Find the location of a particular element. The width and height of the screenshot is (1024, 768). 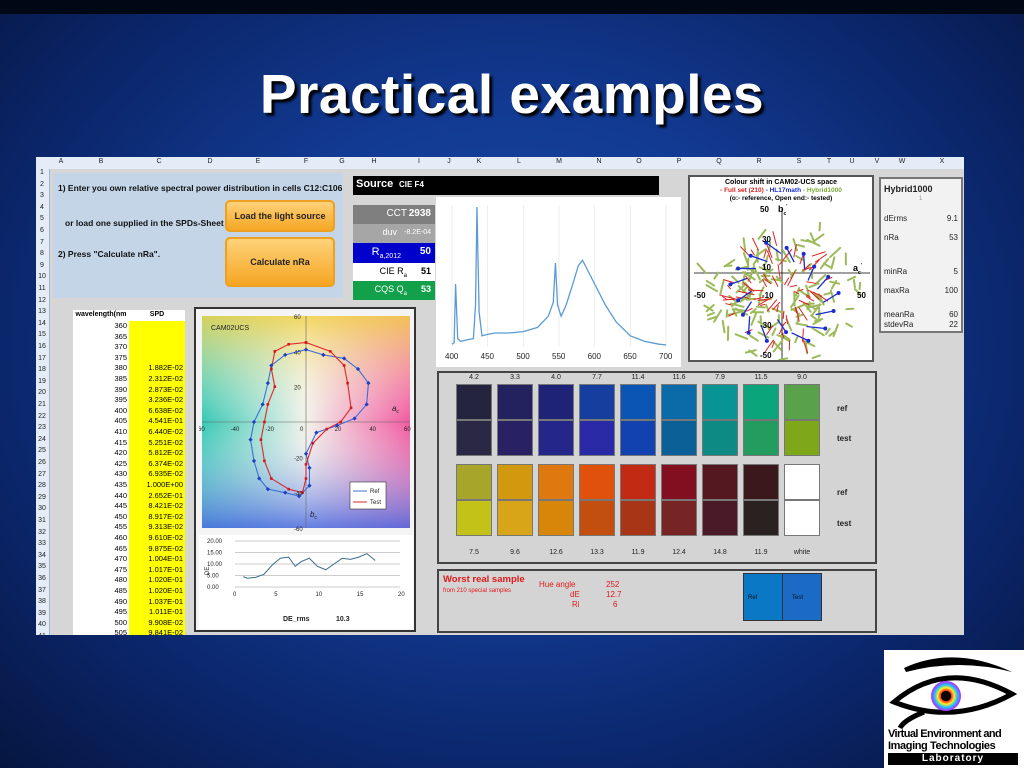

wavelength-cell: 370 is located at coordinates (101, 347).